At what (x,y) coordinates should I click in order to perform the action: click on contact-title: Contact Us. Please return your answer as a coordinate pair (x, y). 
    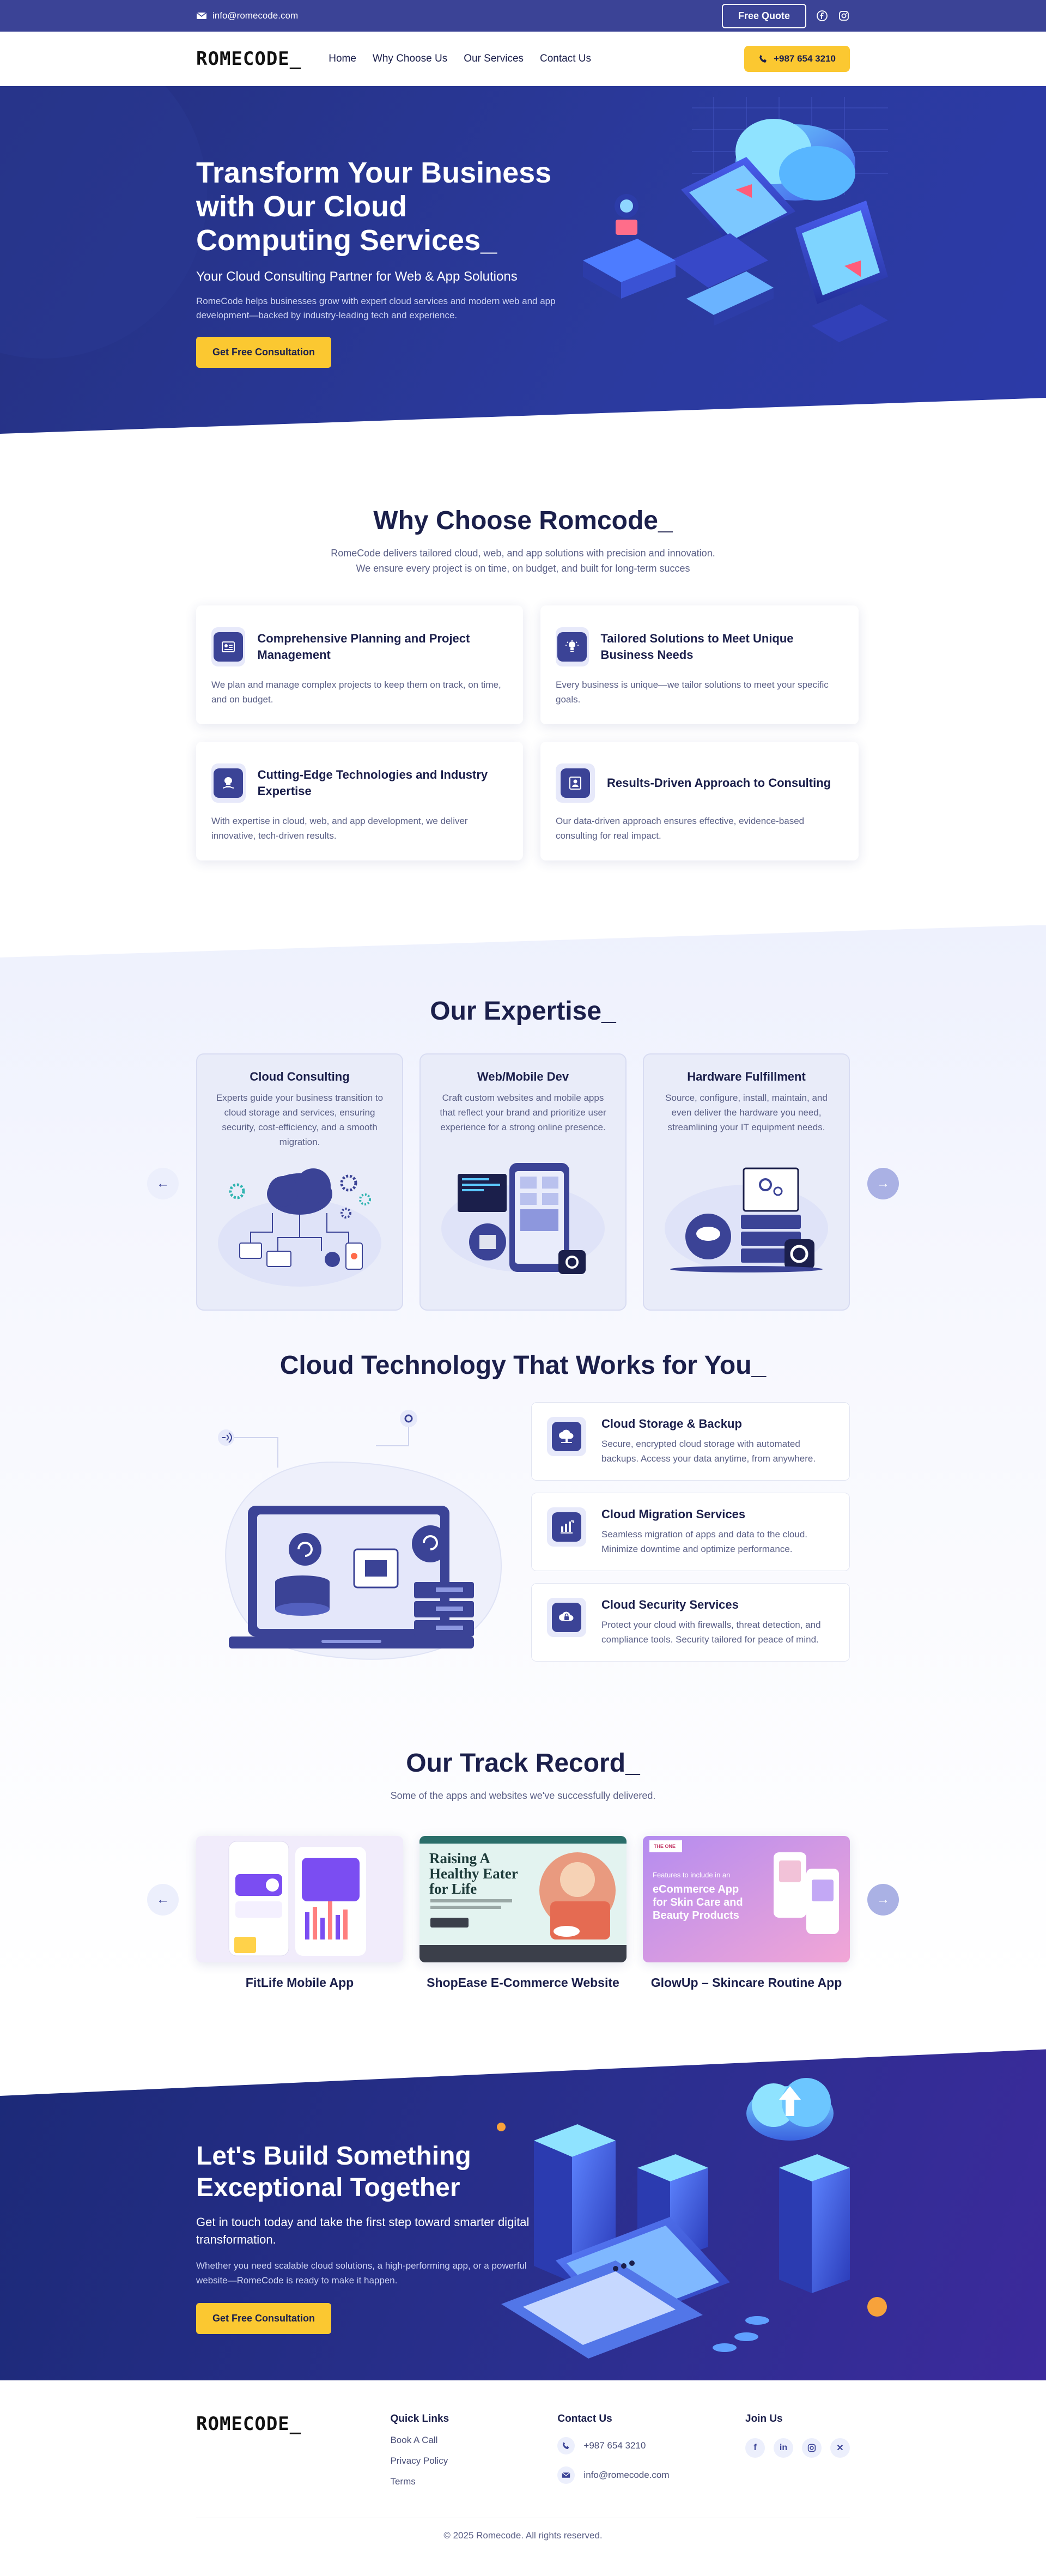
    Looking at the image, I should click on (584, 2419).